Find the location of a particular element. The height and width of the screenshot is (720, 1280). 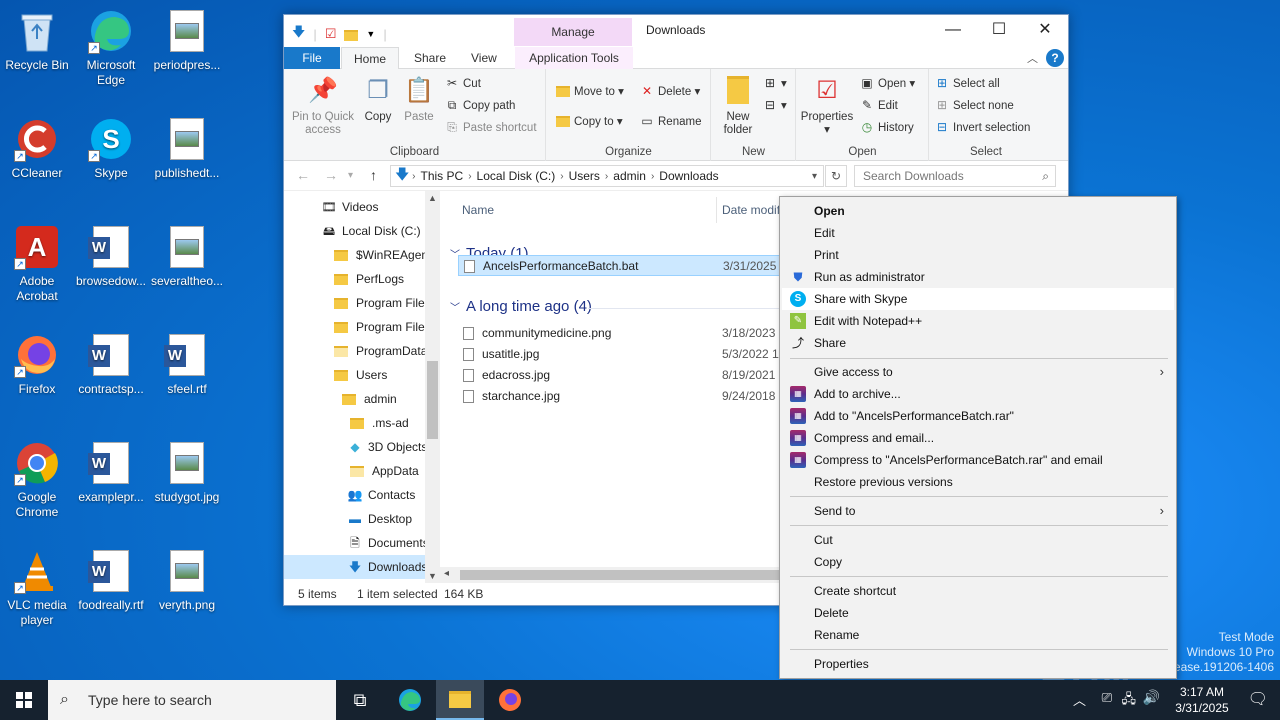

nav-item-program-files-x86: Program Files is located at coordinates (382, 327).